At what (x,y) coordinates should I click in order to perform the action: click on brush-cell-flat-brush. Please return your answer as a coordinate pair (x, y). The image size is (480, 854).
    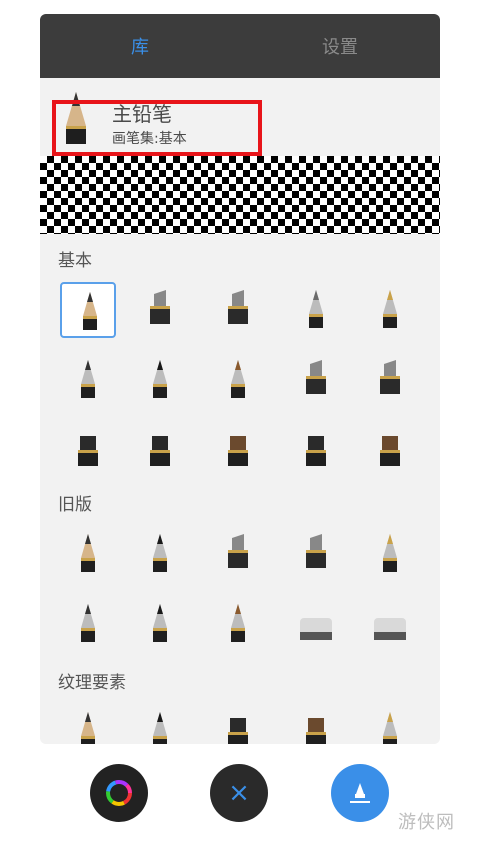
    Looking at the image, I should click on (316, 450).